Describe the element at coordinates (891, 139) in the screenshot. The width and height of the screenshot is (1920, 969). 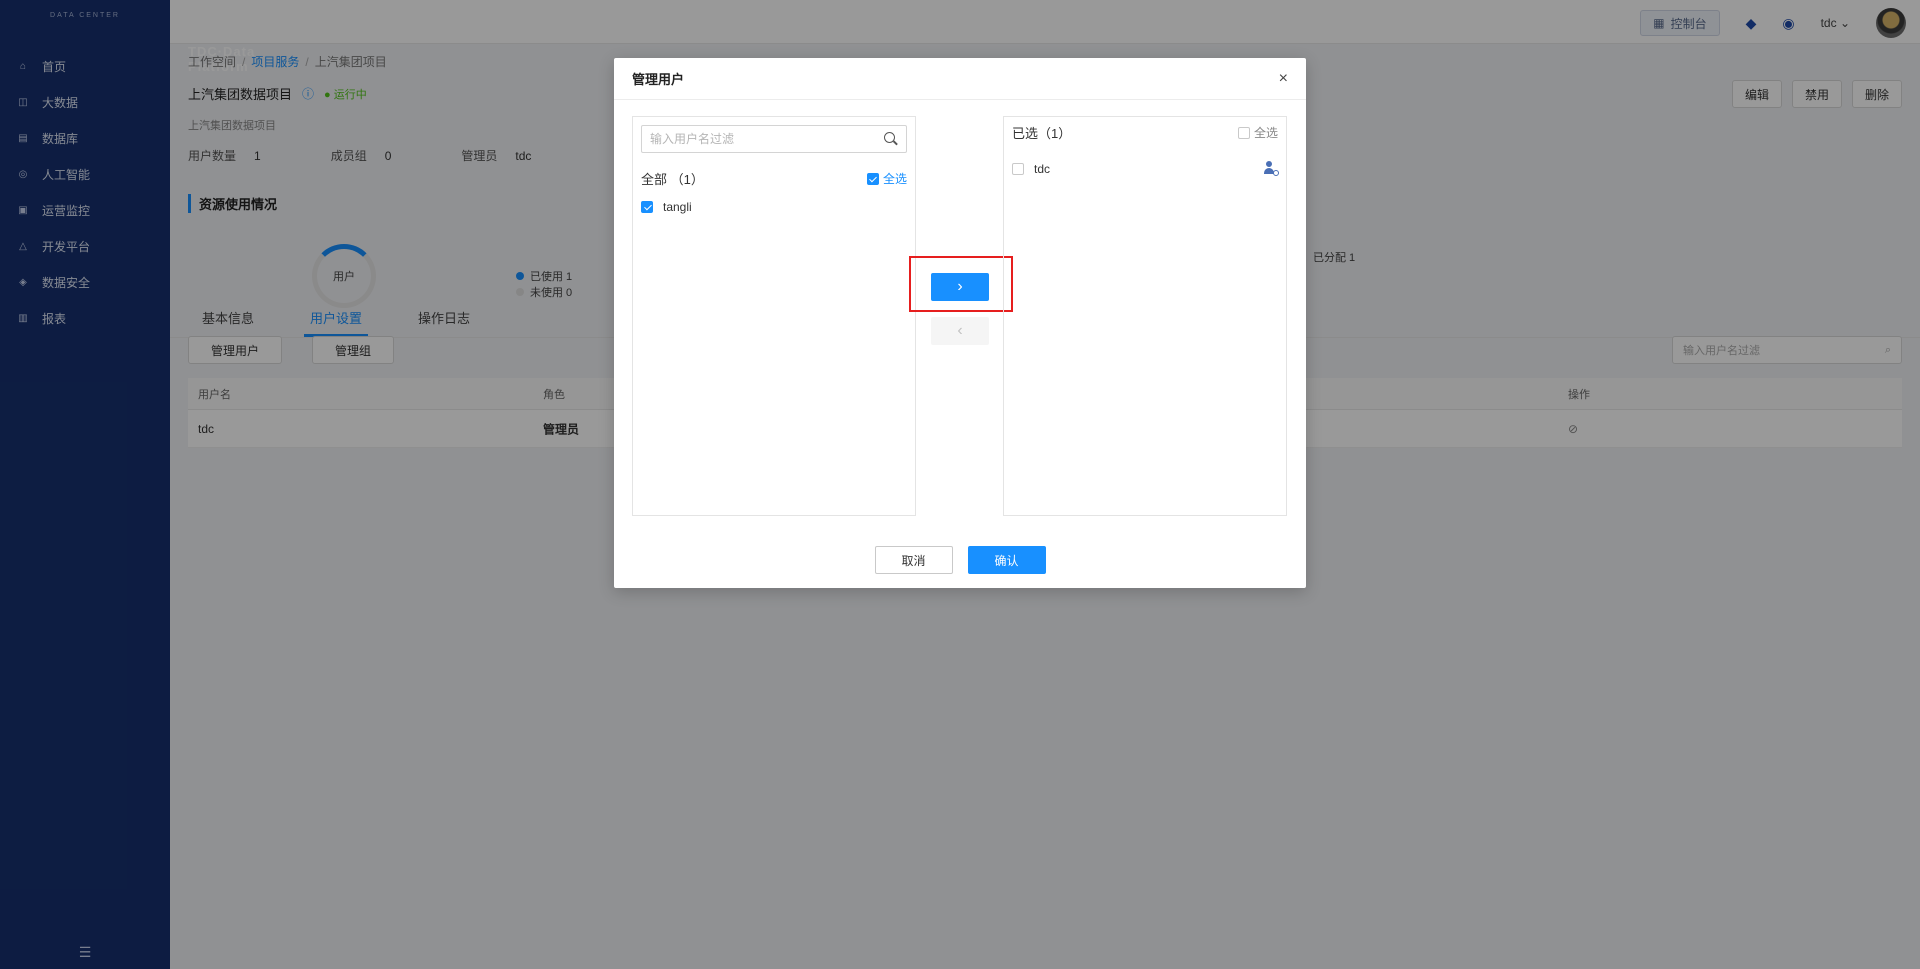
I see `search-icon` at that location.